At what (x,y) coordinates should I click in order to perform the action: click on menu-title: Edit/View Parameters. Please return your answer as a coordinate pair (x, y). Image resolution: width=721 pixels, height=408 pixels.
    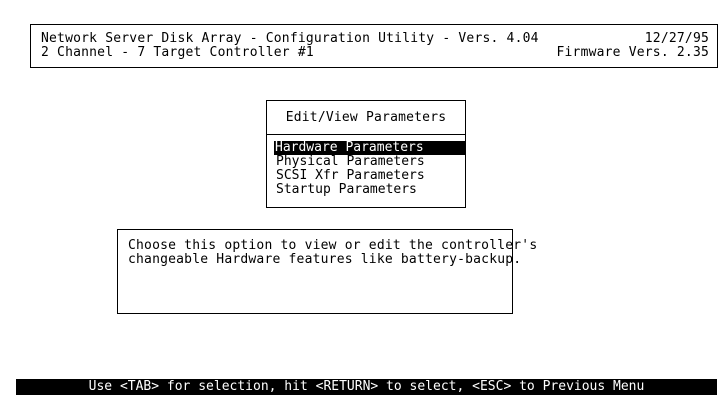
    Looking at the image, I should click on (366, 117).